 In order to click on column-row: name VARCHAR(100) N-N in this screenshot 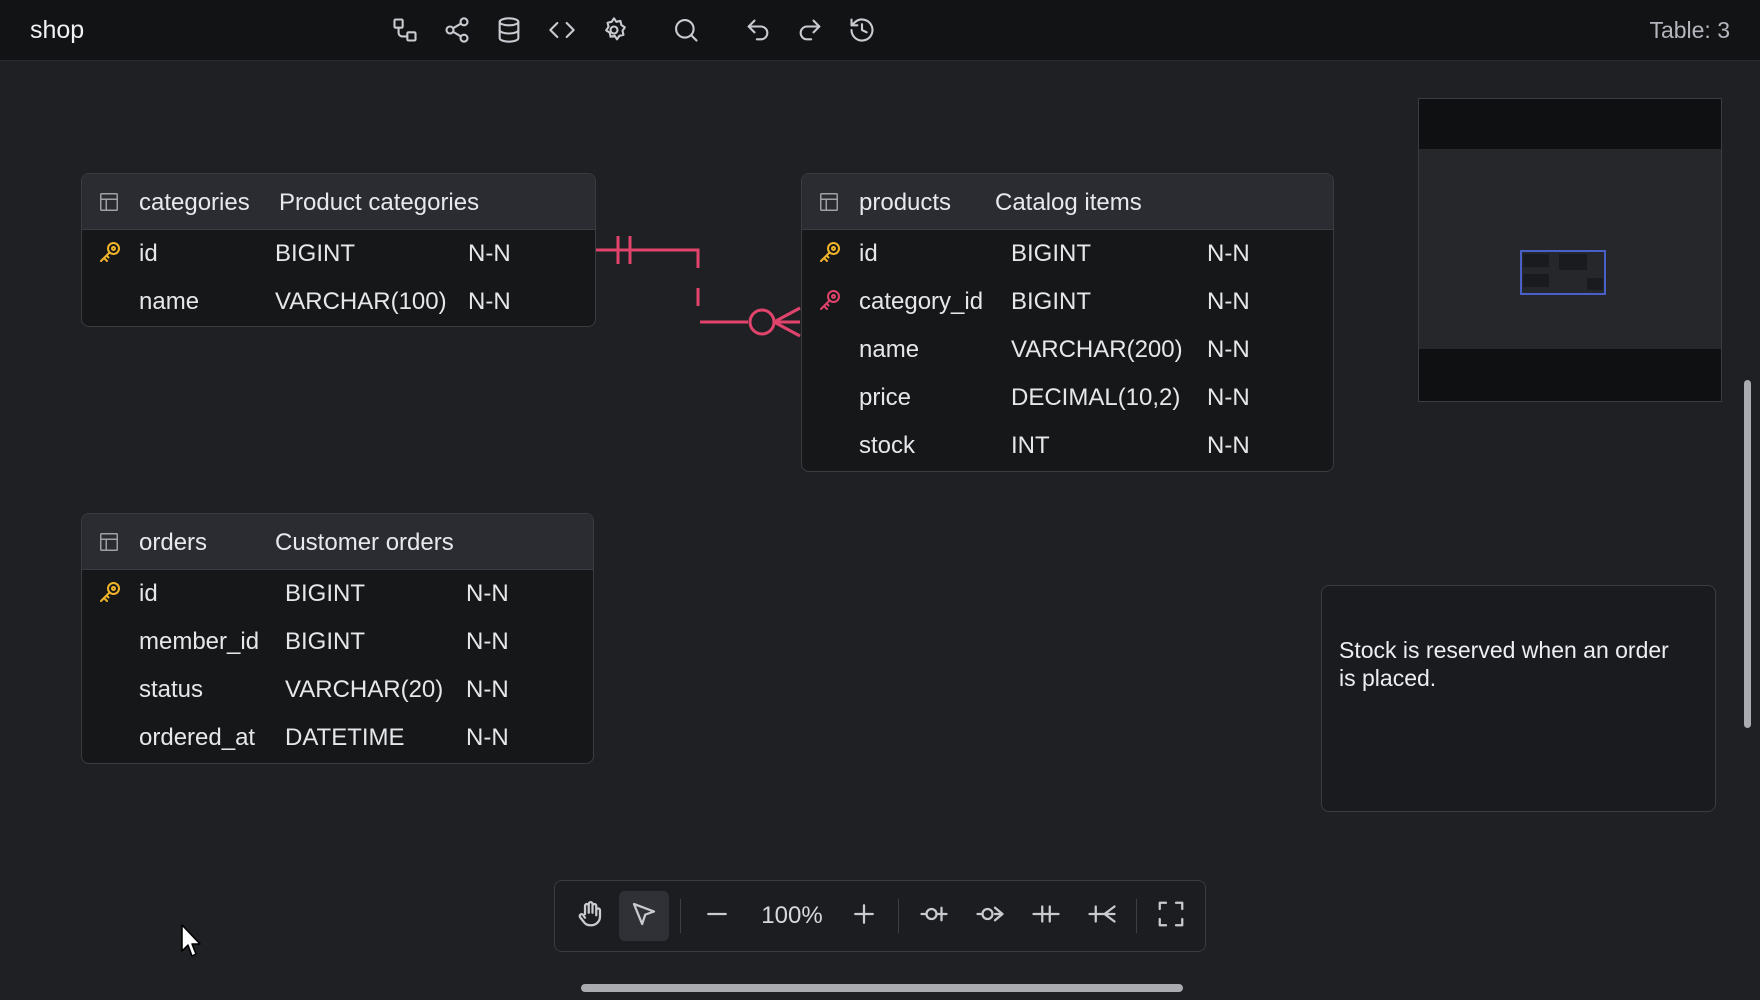, I will do `click(338, 302)`.